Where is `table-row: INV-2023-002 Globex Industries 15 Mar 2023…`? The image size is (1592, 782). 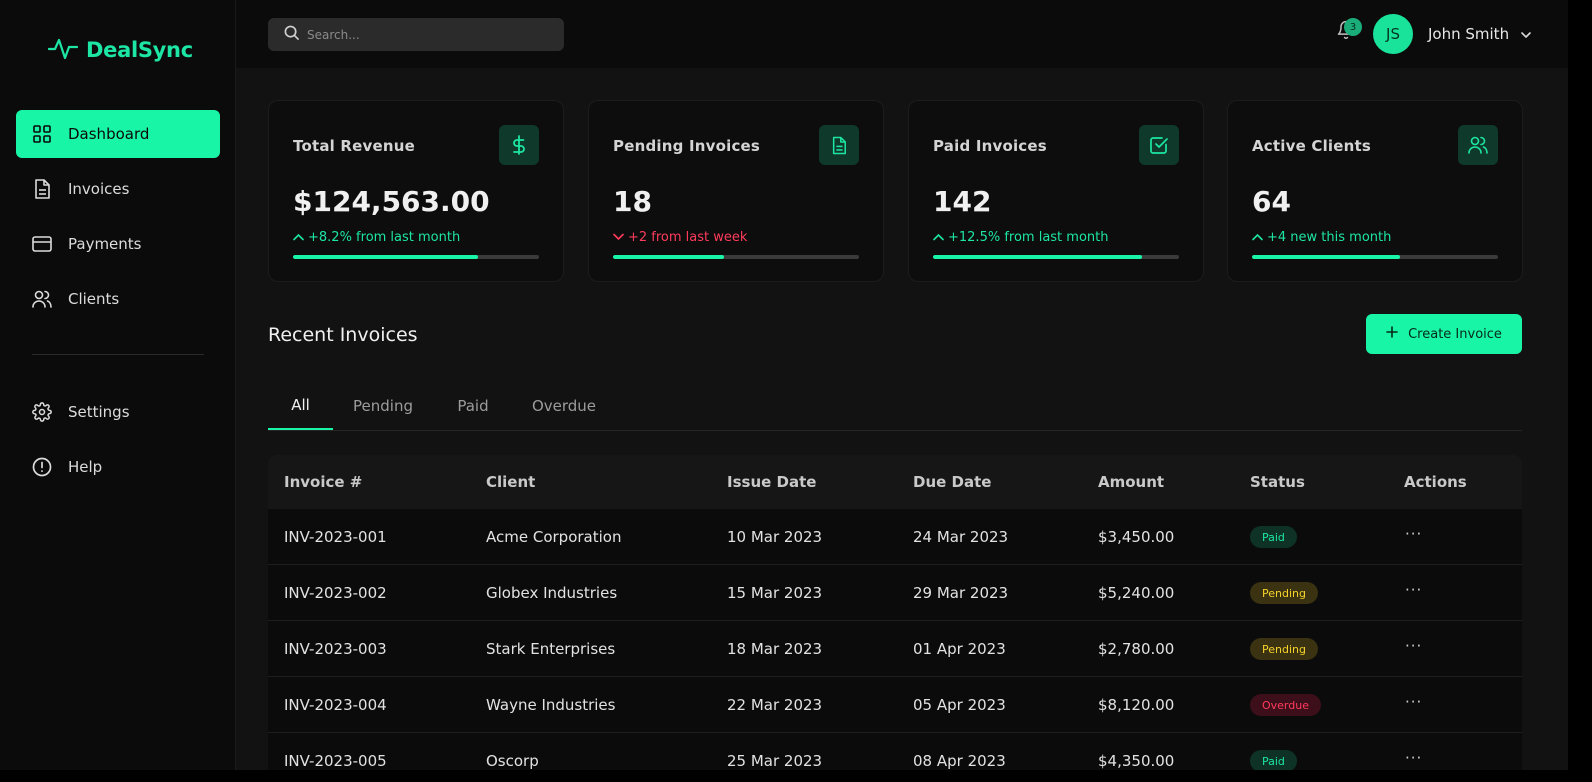
table-row: INV-2023-002 Globex Industries 15 Mar 2023… is located at coordinates (895, 593).